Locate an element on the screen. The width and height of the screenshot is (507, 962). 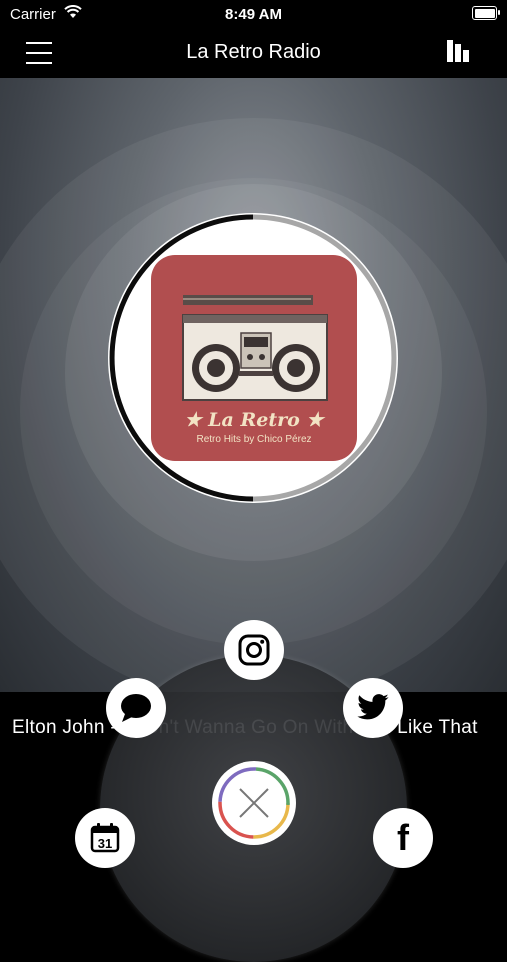
facebook-button: f is located at coordinates (403, 838).